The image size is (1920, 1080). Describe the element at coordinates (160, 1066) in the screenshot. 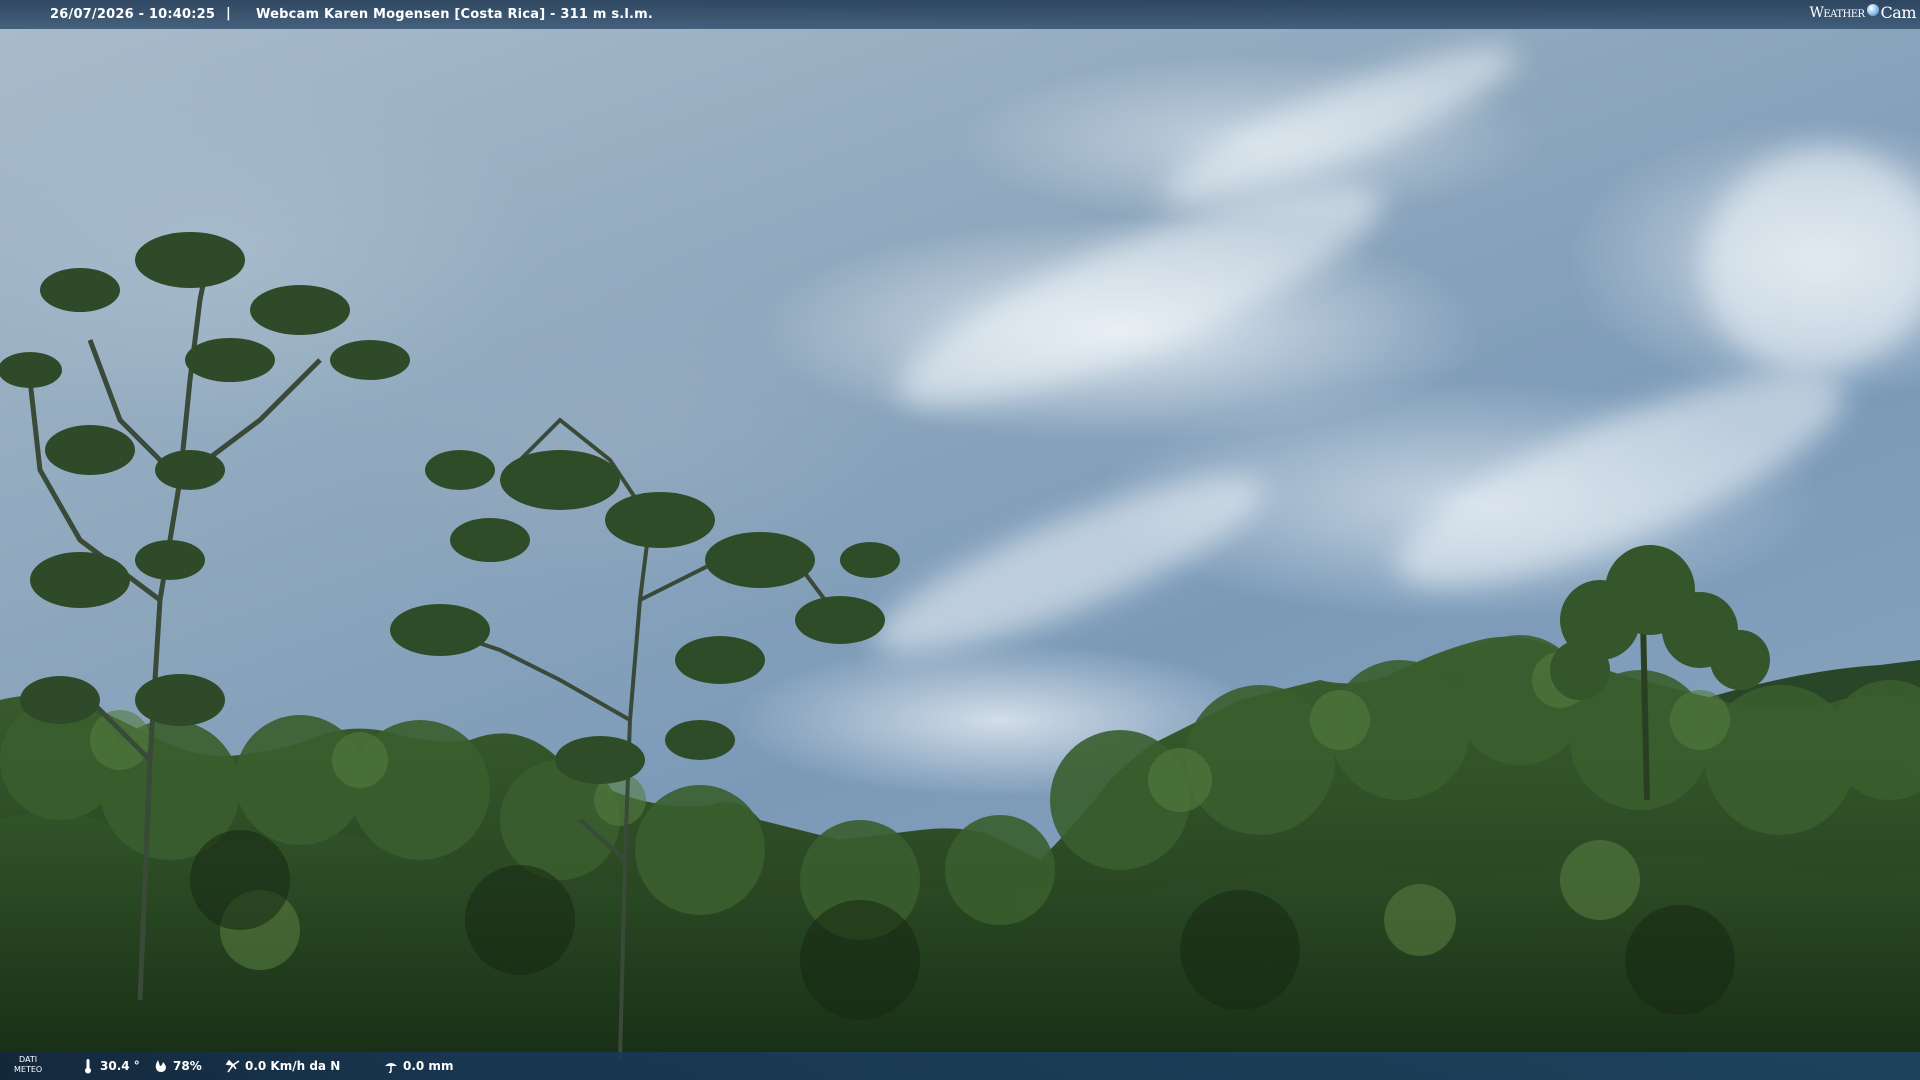

I see `humidity-drop-icon` at that location.